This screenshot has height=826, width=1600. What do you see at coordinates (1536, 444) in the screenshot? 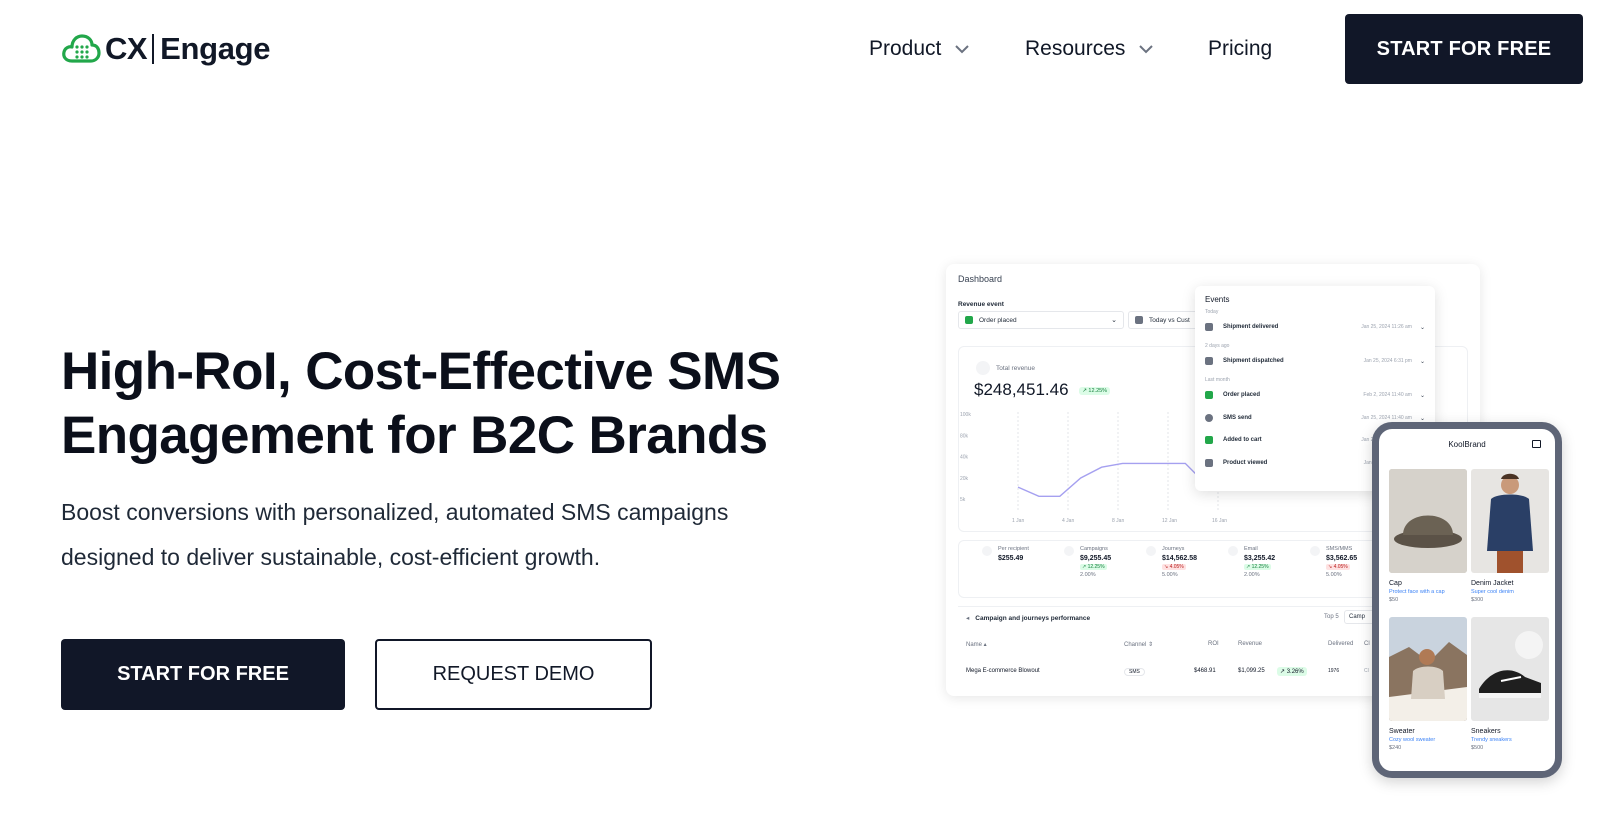
I see `cart-icon` at bounding box center [1536, 444].